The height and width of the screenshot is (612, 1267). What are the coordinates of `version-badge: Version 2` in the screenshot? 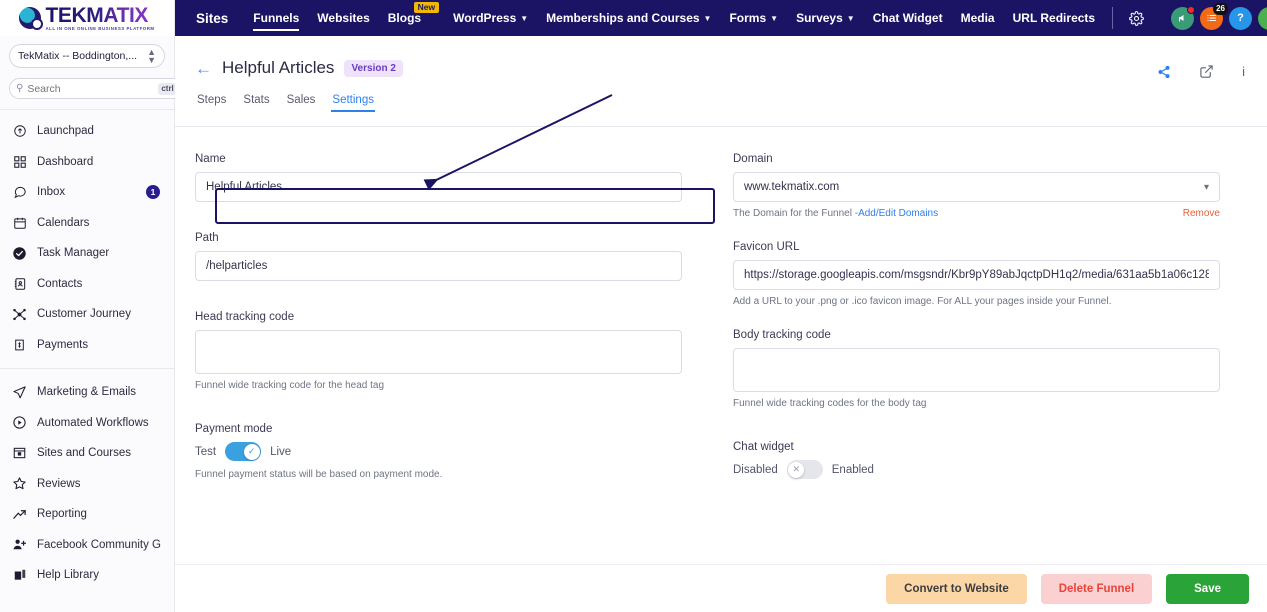 It's located at (373, 68).